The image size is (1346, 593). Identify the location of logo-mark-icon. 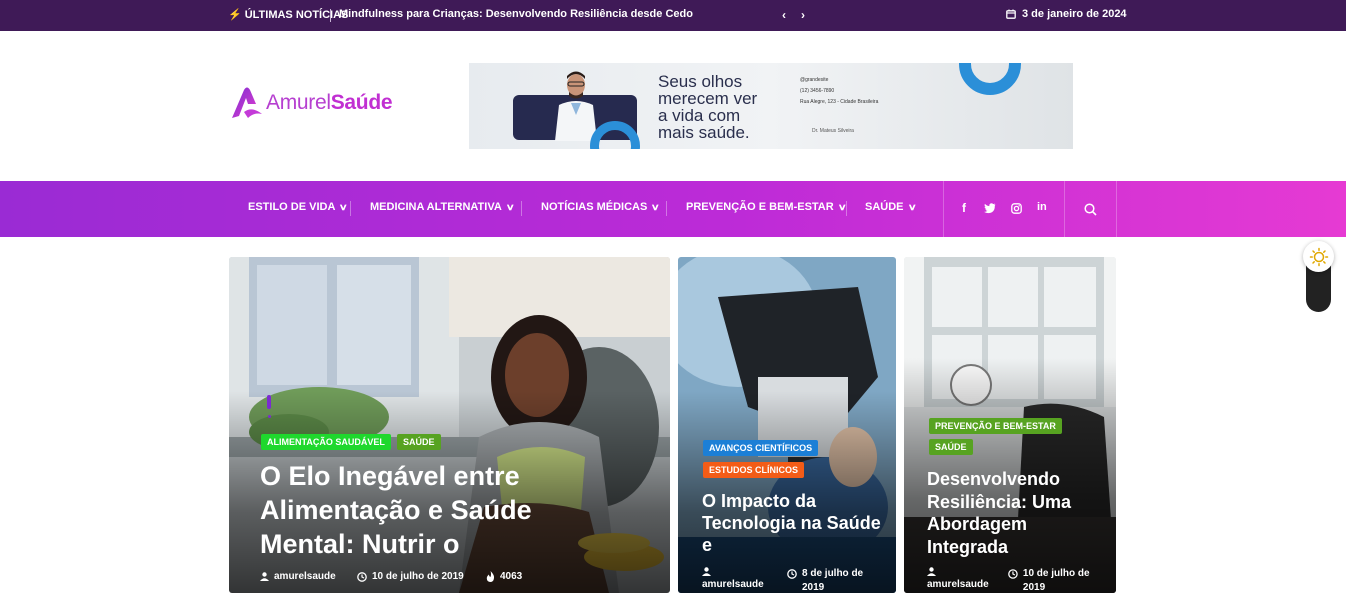
(247, 102).